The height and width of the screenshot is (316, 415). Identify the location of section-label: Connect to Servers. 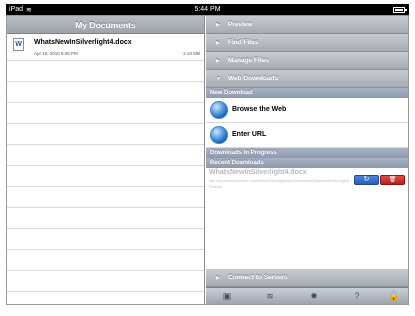
(258, 277).